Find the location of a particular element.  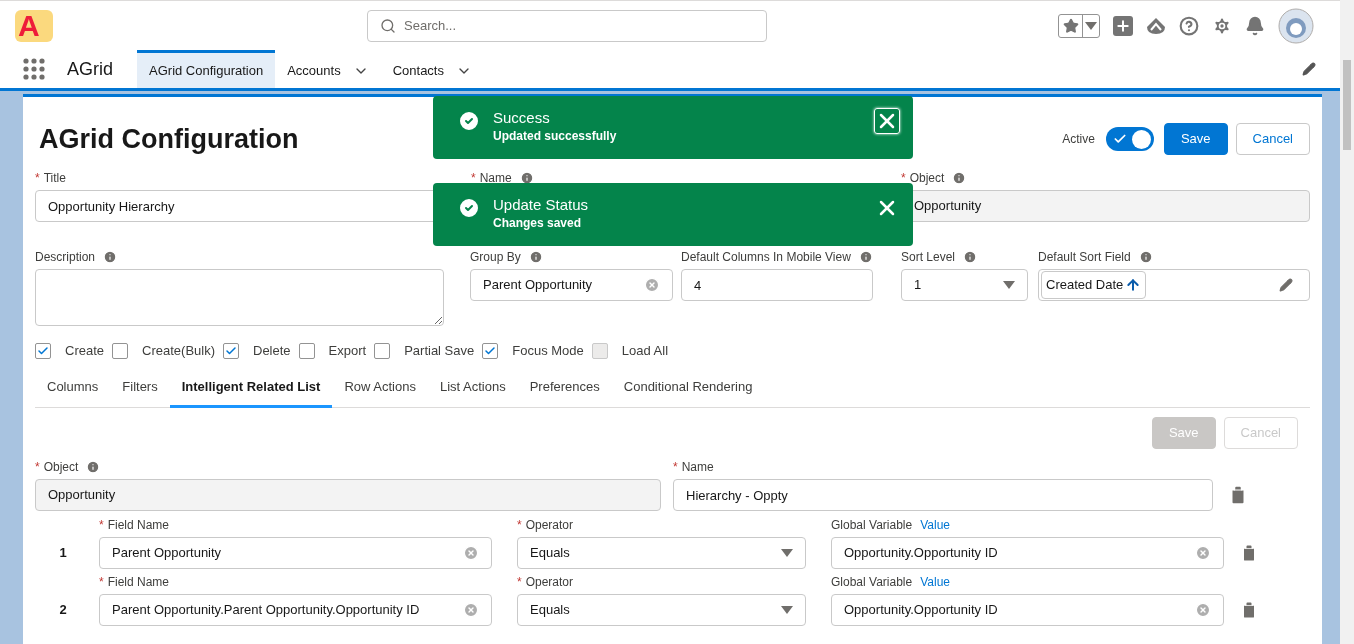

favorites-button is located at coordinates (1079, 25).